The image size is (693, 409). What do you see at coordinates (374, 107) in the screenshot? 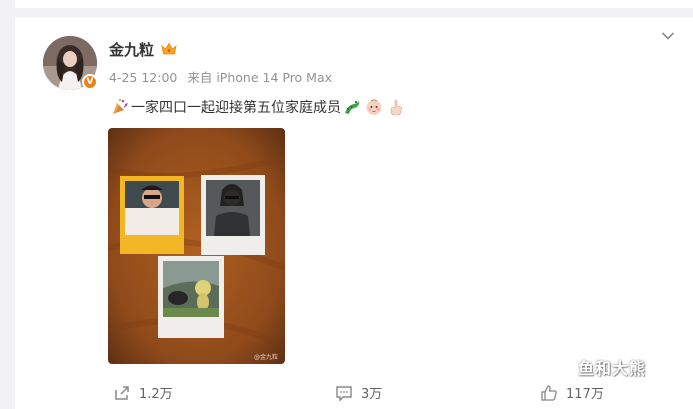
I see `baby-face-icon` at bounding box center [374, 107].